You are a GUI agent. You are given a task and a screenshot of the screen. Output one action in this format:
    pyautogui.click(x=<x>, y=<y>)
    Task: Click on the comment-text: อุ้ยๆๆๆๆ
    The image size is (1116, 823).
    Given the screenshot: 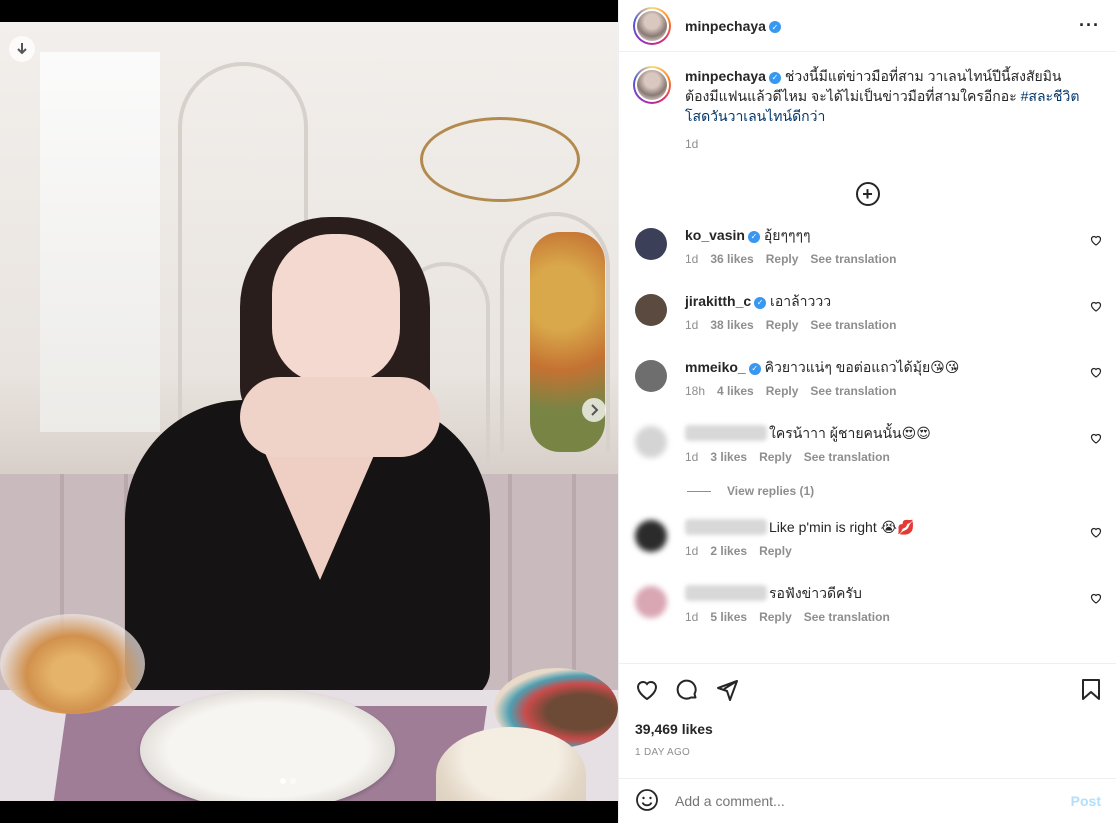 What is the action you would take?
    pyautogui.click(x=787, y=235)
    